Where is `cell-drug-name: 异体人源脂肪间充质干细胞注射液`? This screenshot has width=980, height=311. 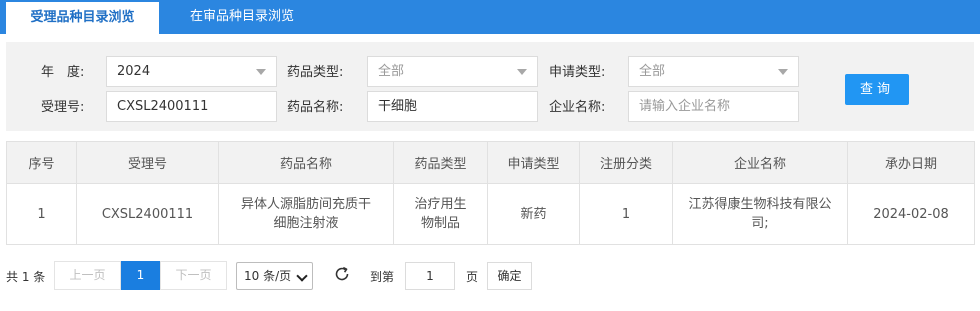
cell-drug-name: 异体人源脂肪间充质干细胞注射液 is located at coordinates (306, 214).